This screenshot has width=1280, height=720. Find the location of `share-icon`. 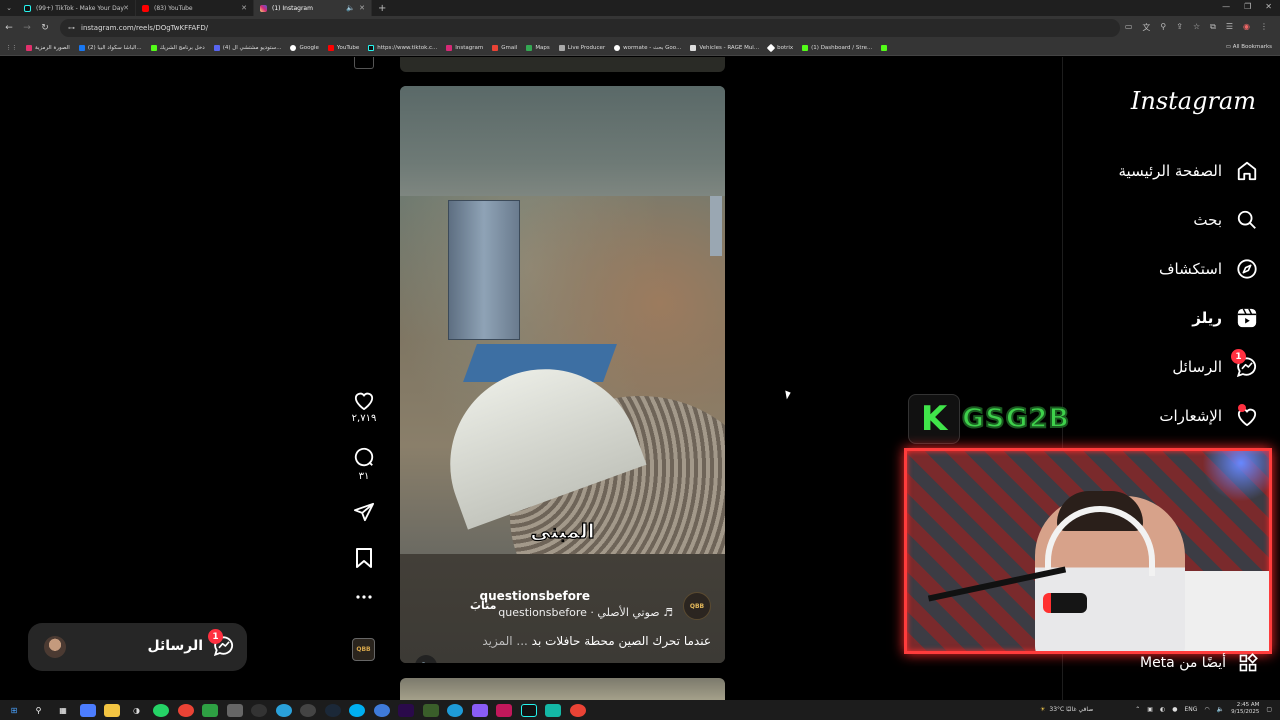

share-icon is located at coordinates (364, 512).